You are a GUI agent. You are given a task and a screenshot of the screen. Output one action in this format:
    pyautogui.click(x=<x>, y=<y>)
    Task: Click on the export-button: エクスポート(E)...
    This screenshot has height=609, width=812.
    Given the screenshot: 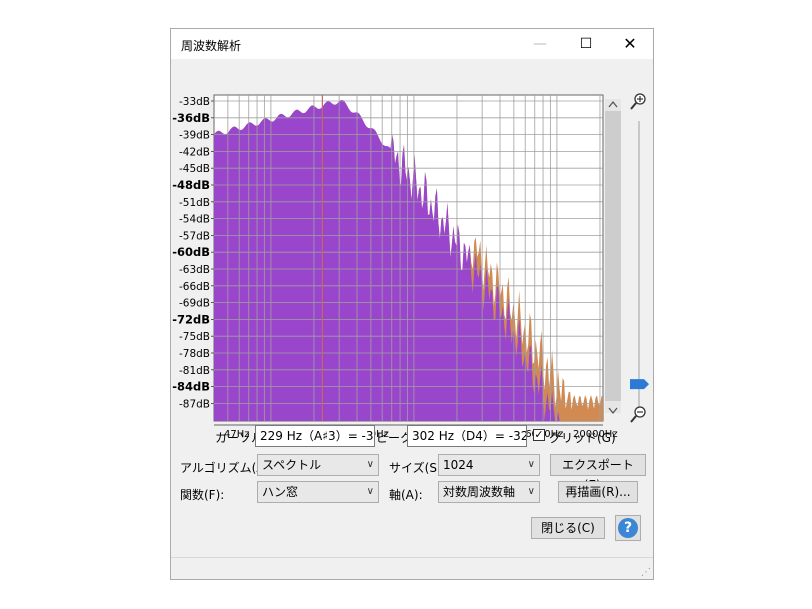 What is the action you would take?
    pyautogui.click(x=598, y=473)
    